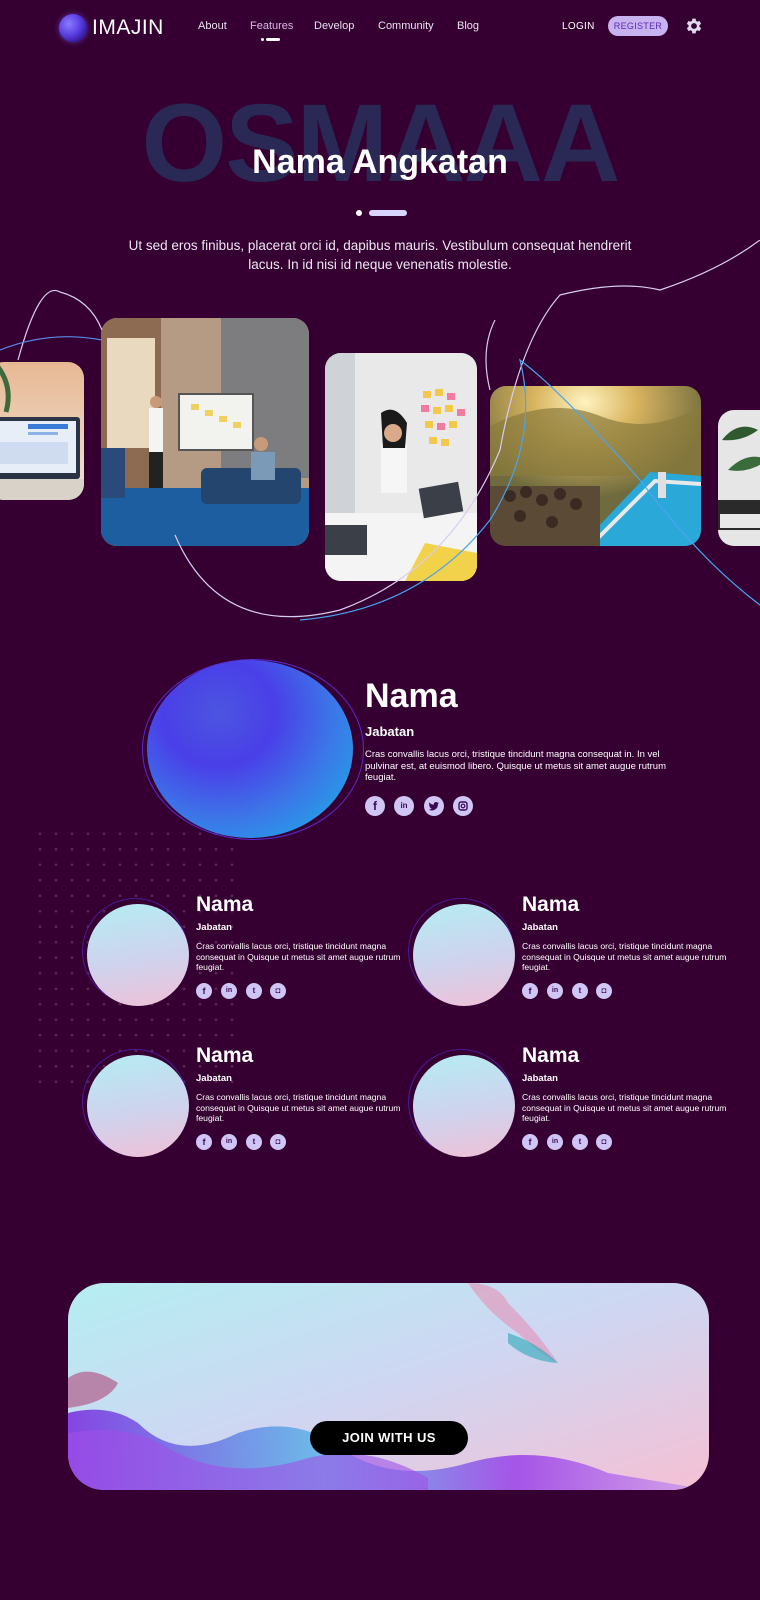  What do you see at coordinates (595, 466) in the screenshot?
I see `photo-pool-party` at bounding box center [595, 466].